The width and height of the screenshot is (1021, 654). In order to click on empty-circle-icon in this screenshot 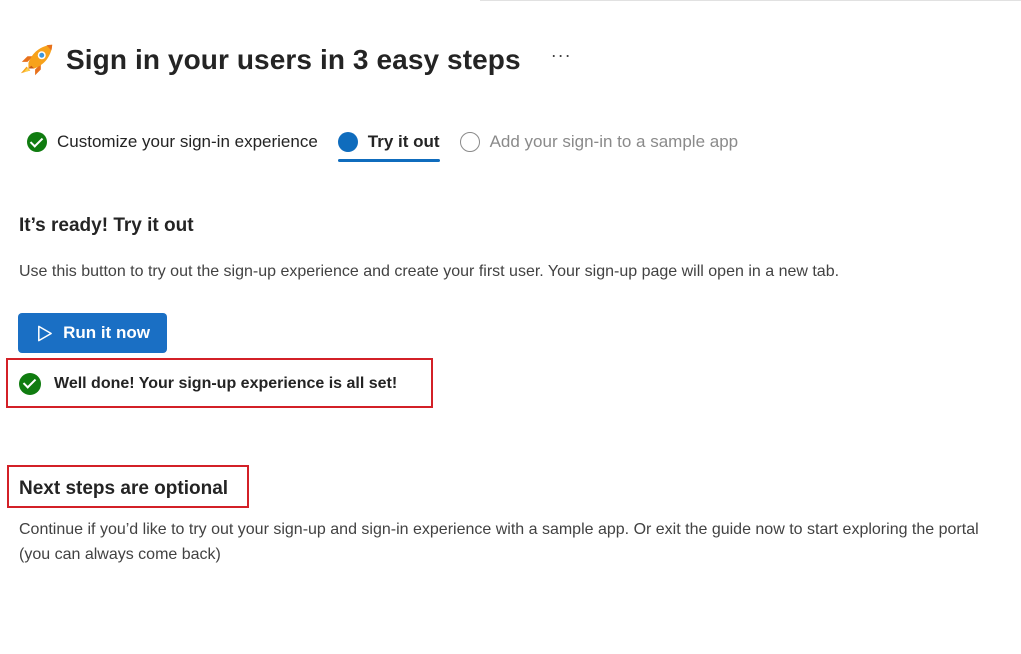, I will do `click(469, 142)`.